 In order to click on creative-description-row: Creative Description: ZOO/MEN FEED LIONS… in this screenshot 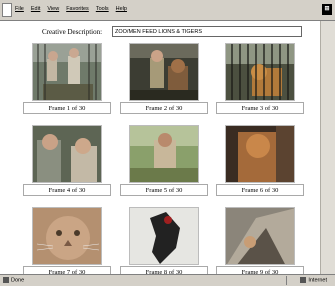, I will do `click(172, 33)`.